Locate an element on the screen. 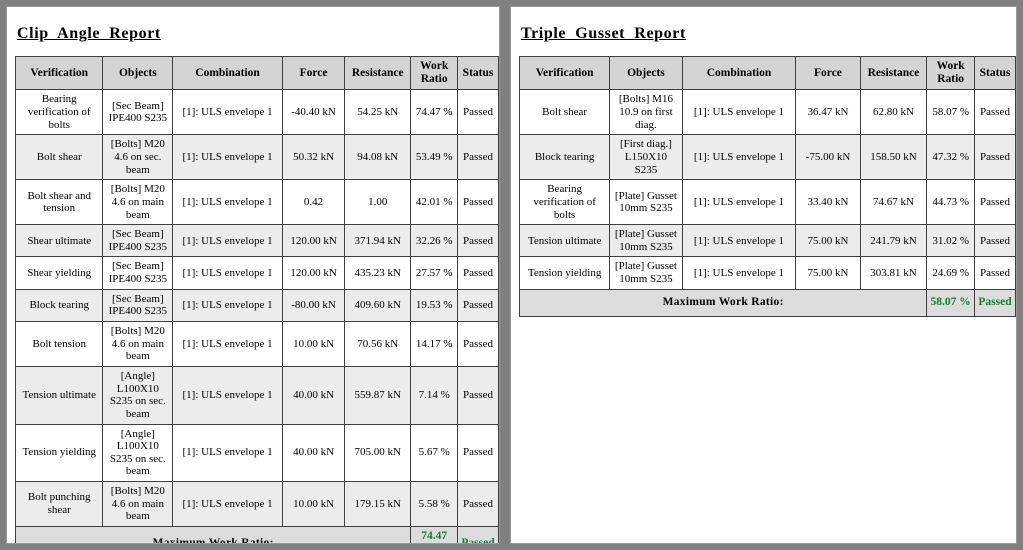 This screenshot has height=550, width=1023. cell-force: 33.40 kN is located at coordinates (828, 202).